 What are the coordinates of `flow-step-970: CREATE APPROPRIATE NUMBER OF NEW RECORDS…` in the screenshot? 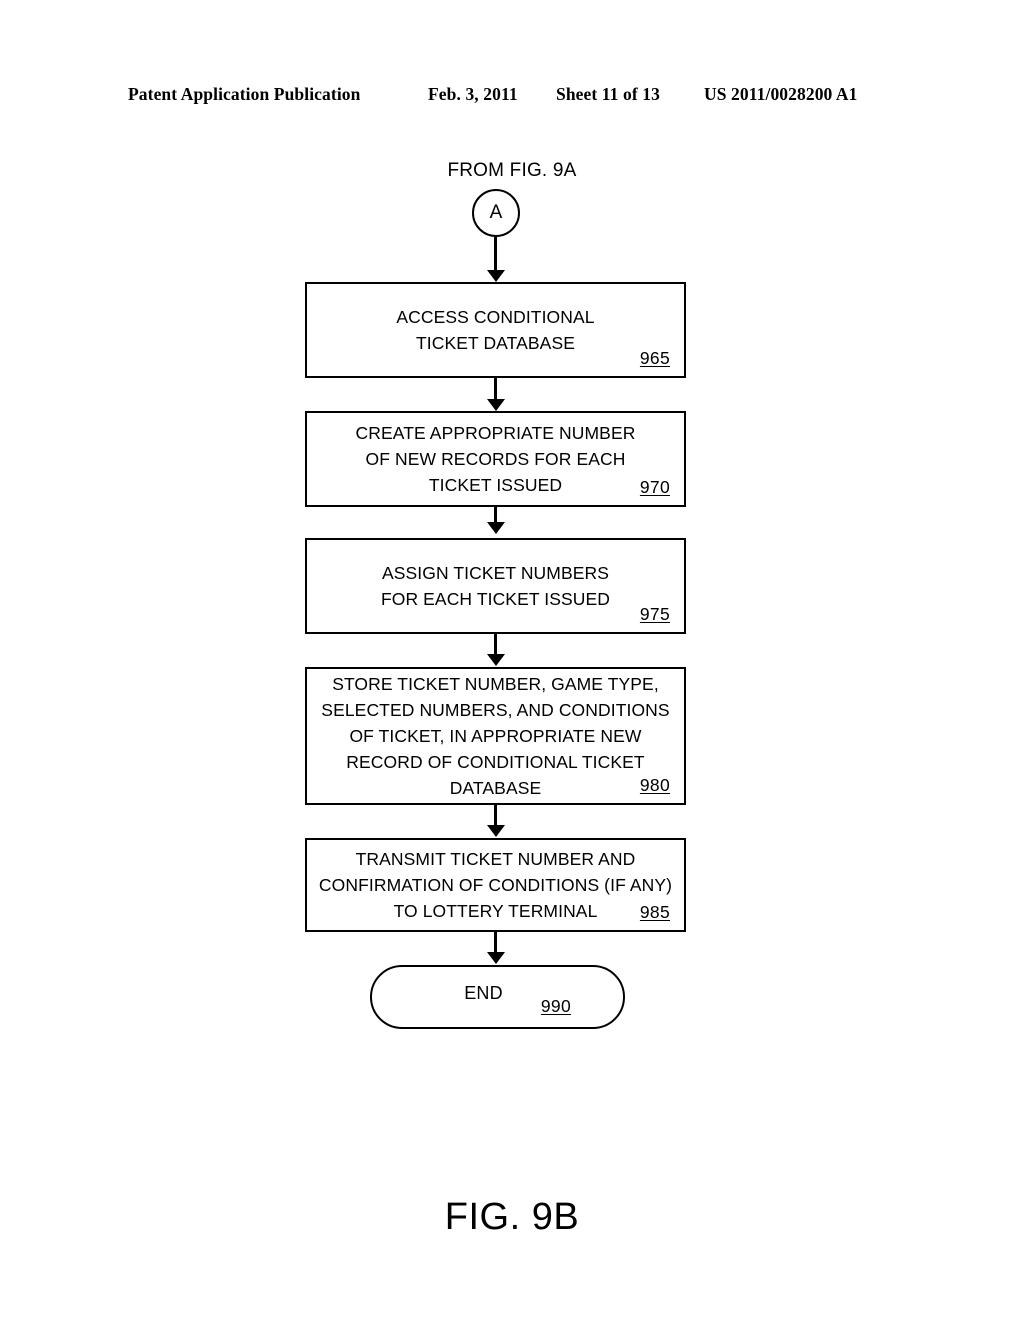 It's located at (495, 459).